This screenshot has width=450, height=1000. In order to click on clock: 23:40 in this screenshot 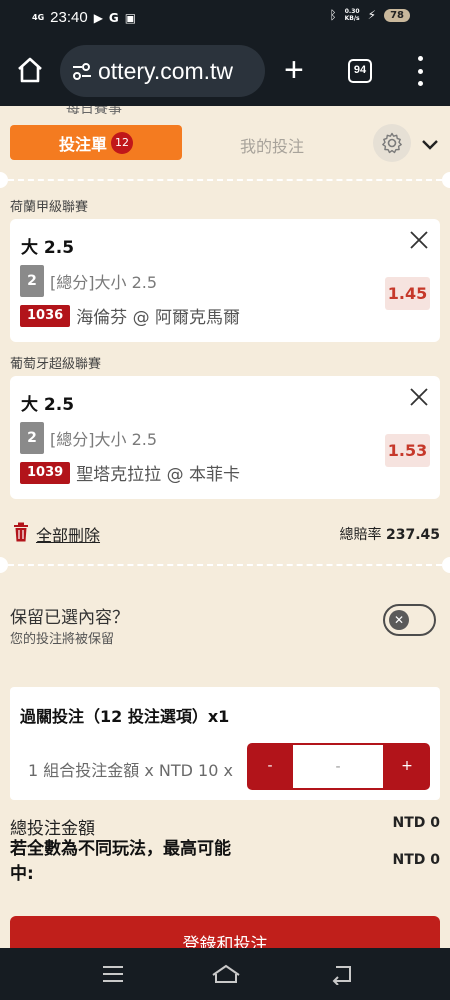, I will do `click(69, 17)`.